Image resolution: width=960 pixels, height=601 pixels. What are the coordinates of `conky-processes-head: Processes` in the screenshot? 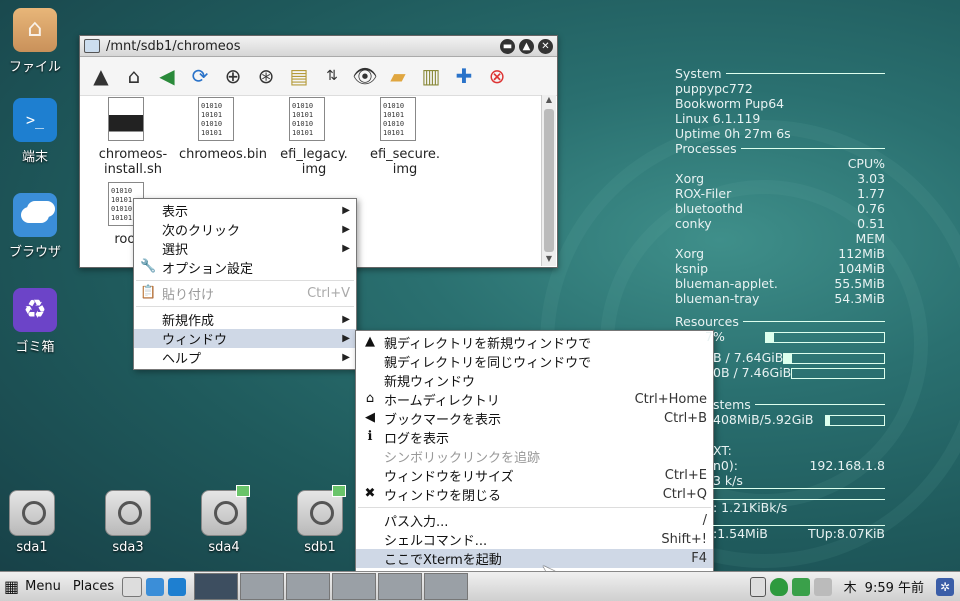 It's located at (706, 148).